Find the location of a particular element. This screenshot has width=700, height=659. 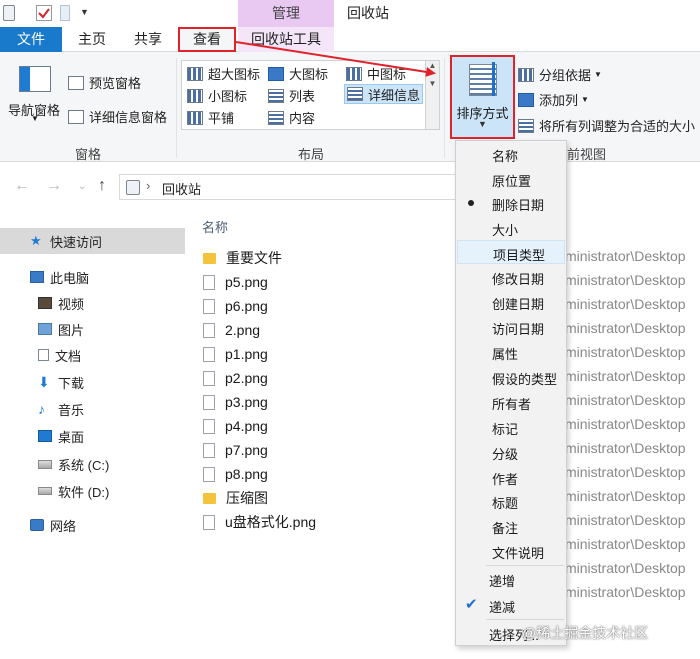

recycle-bin-app-icon is located at coordinates (9, 13).